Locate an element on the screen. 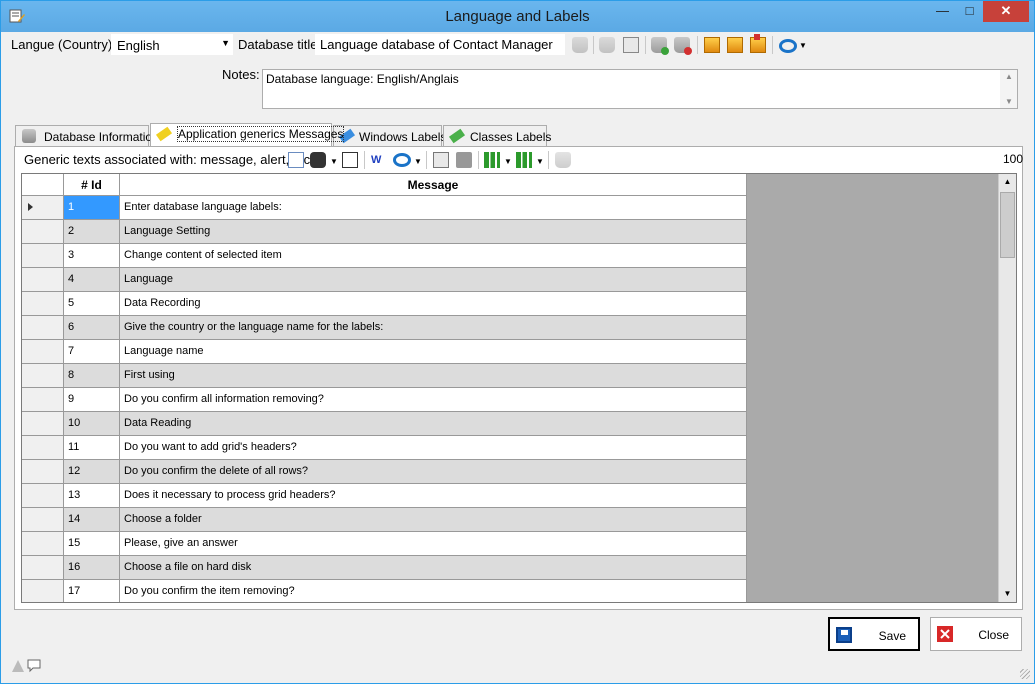  cell-message: Do you confirm all information removing? is located at coordinates (433, 400).